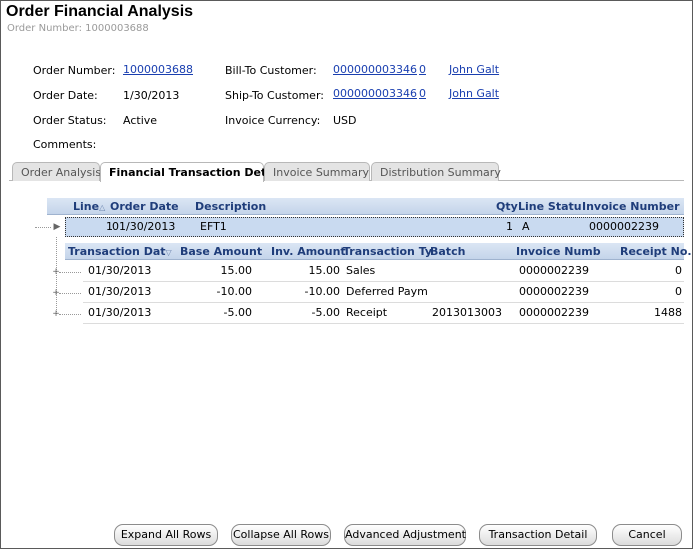 This screenshot has height=549, width=693. What do you see at coordinates (102, 207) in the screenshot?
I see `sort-ascending-icon: △` at bounding box center [102, 207].